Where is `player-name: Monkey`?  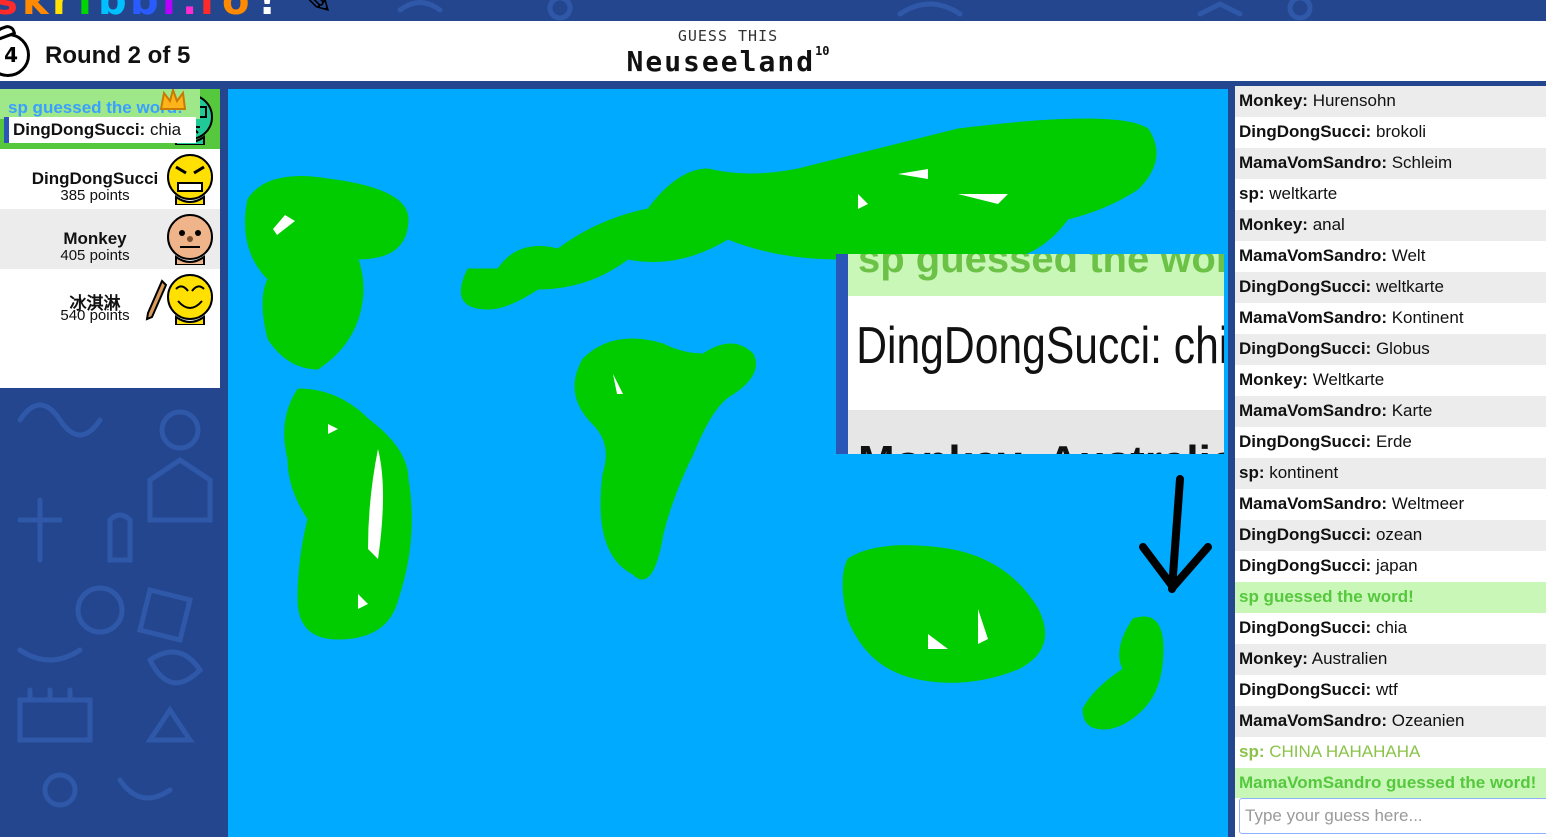 player-name: Monkey is located at coordinates (95, 238).